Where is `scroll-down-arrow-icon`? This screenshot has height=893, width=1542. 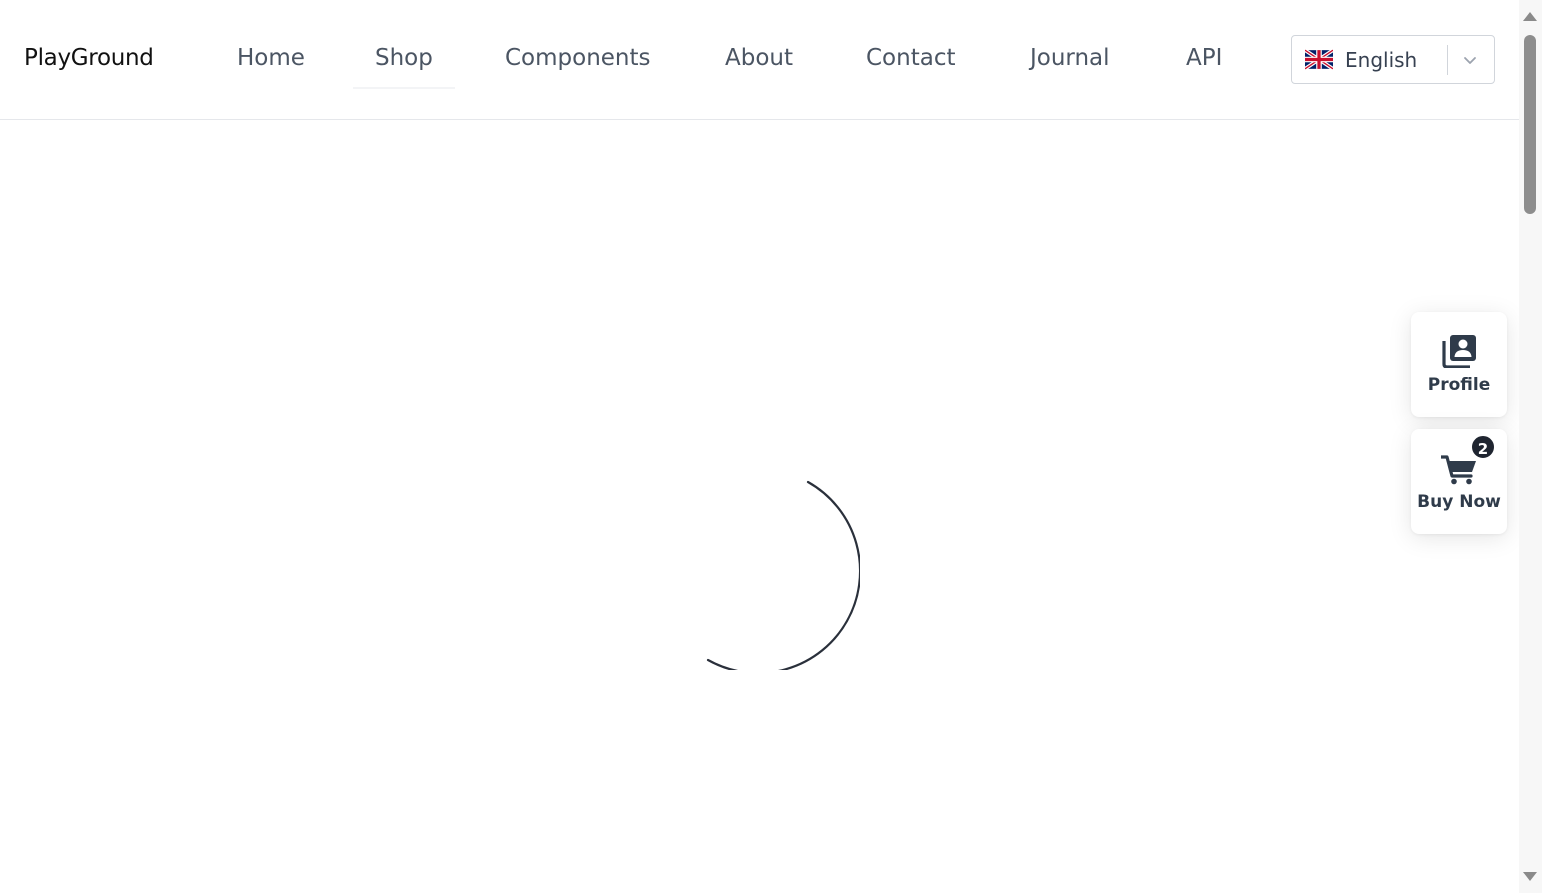 scroll-down-arrow-icon is located at coordinates (1530, 876).